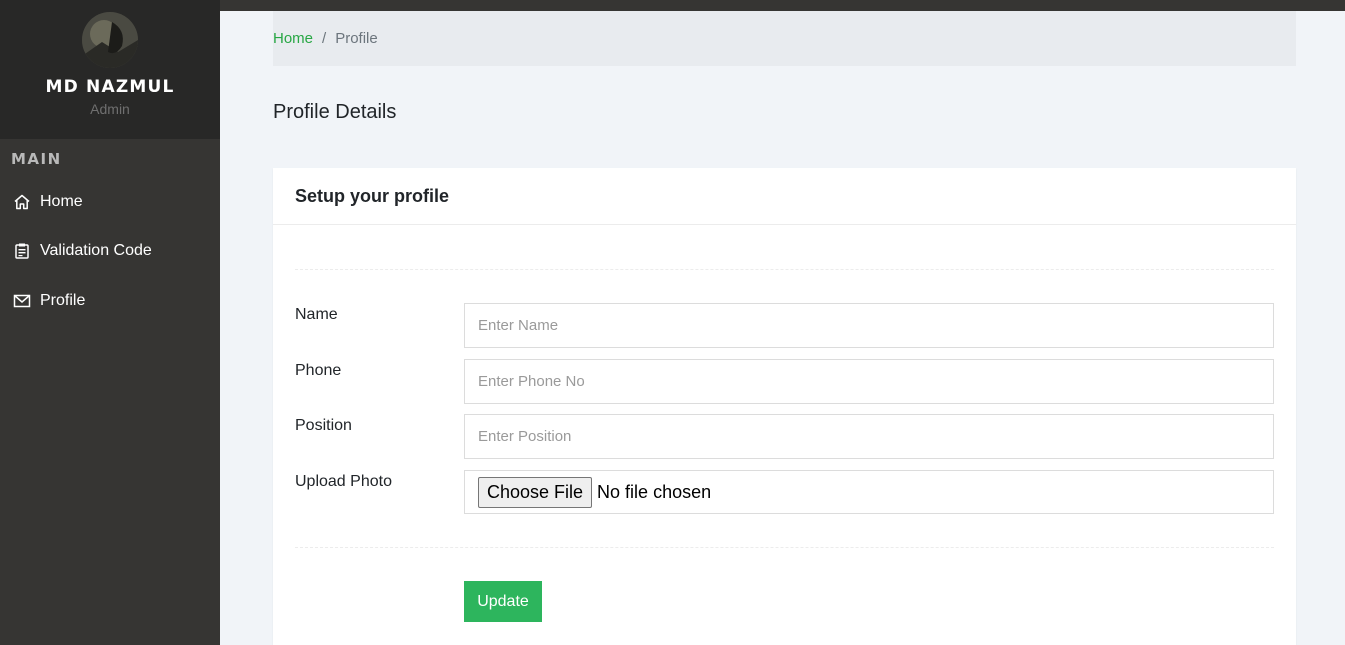 The width and height of the screenshot is (1345, 645). Describe the element at coordinates (110, 109) in the screenshot. I see `user-role: Admin` at that location.